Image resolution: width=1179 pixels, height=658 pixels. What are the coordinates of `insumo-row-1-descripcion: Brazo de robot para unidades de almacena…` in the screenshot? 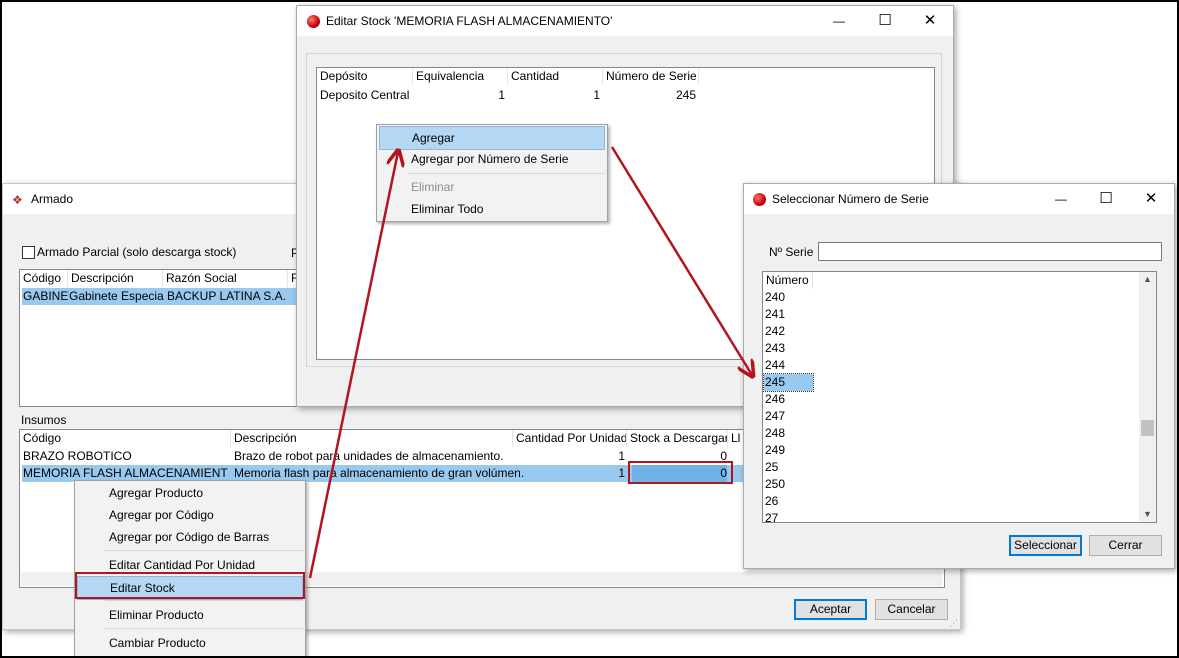 It's located at (369, 456).